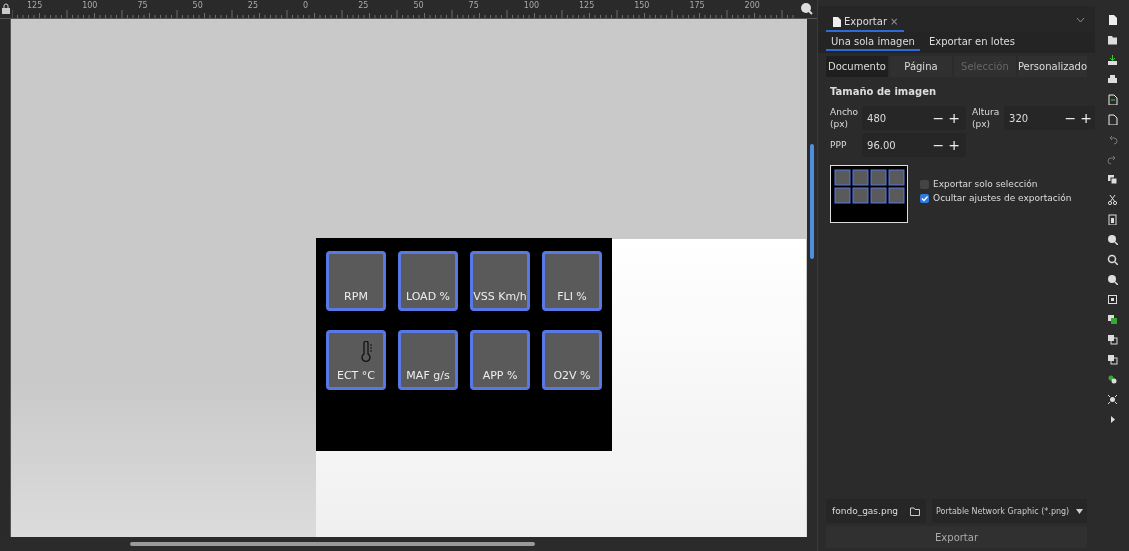 Image resolution: width=1129 pixels, height=551 pixels. Describe the element at coordinates (572, 296) in the screenshot. I see `tile-label: FLI %` at that location.